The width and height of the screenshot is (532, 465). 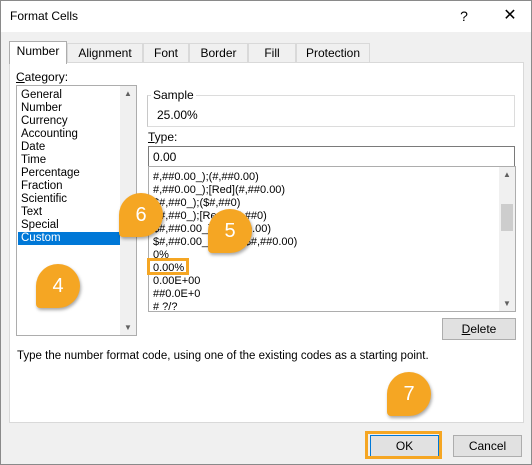 What do you see at coordinates (176, 281) in the screenshot?
I see `format-item: 0.00E+00` at bounding box center [176, 281].